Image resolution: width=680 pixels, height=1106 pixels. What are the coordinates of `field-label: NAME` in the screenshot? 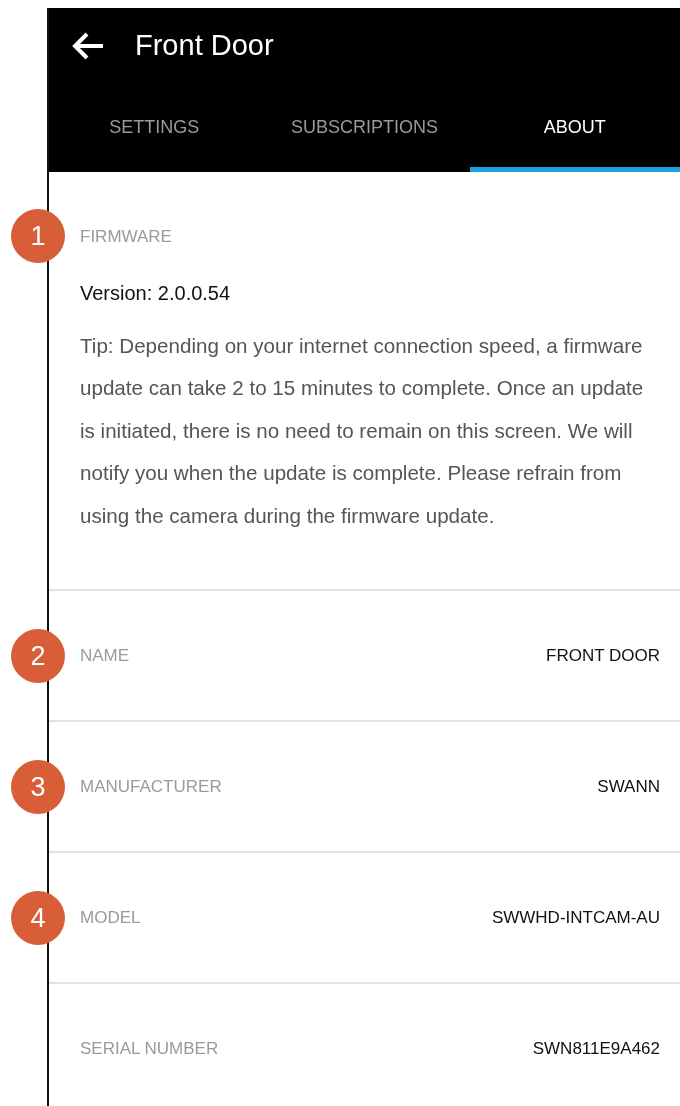 It's located at (105, 656).